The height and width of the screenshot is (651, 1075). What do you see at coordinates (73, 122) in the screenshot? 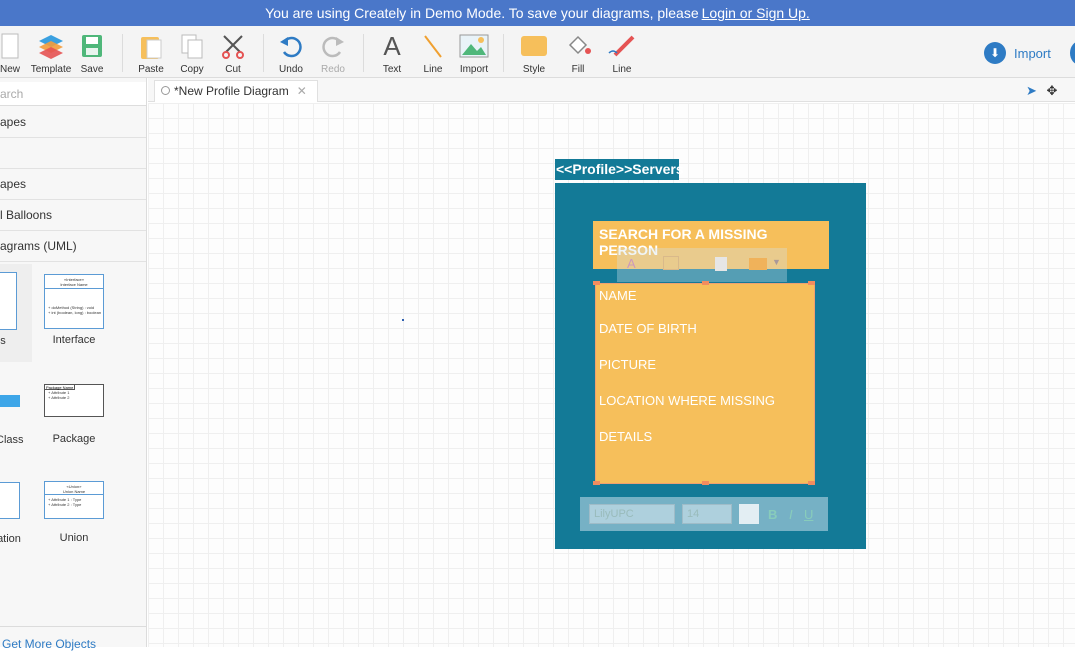
I see `sidebar-category-1: apes` at bounding box center [73, 122].